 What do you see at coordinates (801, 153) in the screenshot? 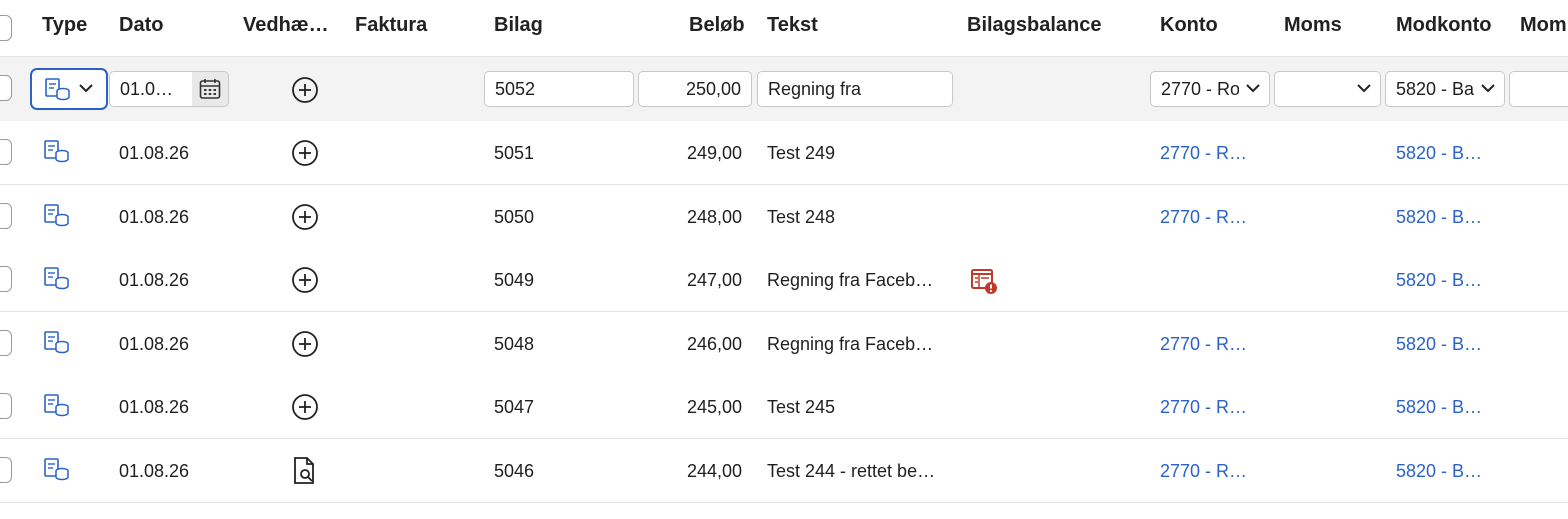
I see `row-text: Test 249` at bounding box center [801, 153].